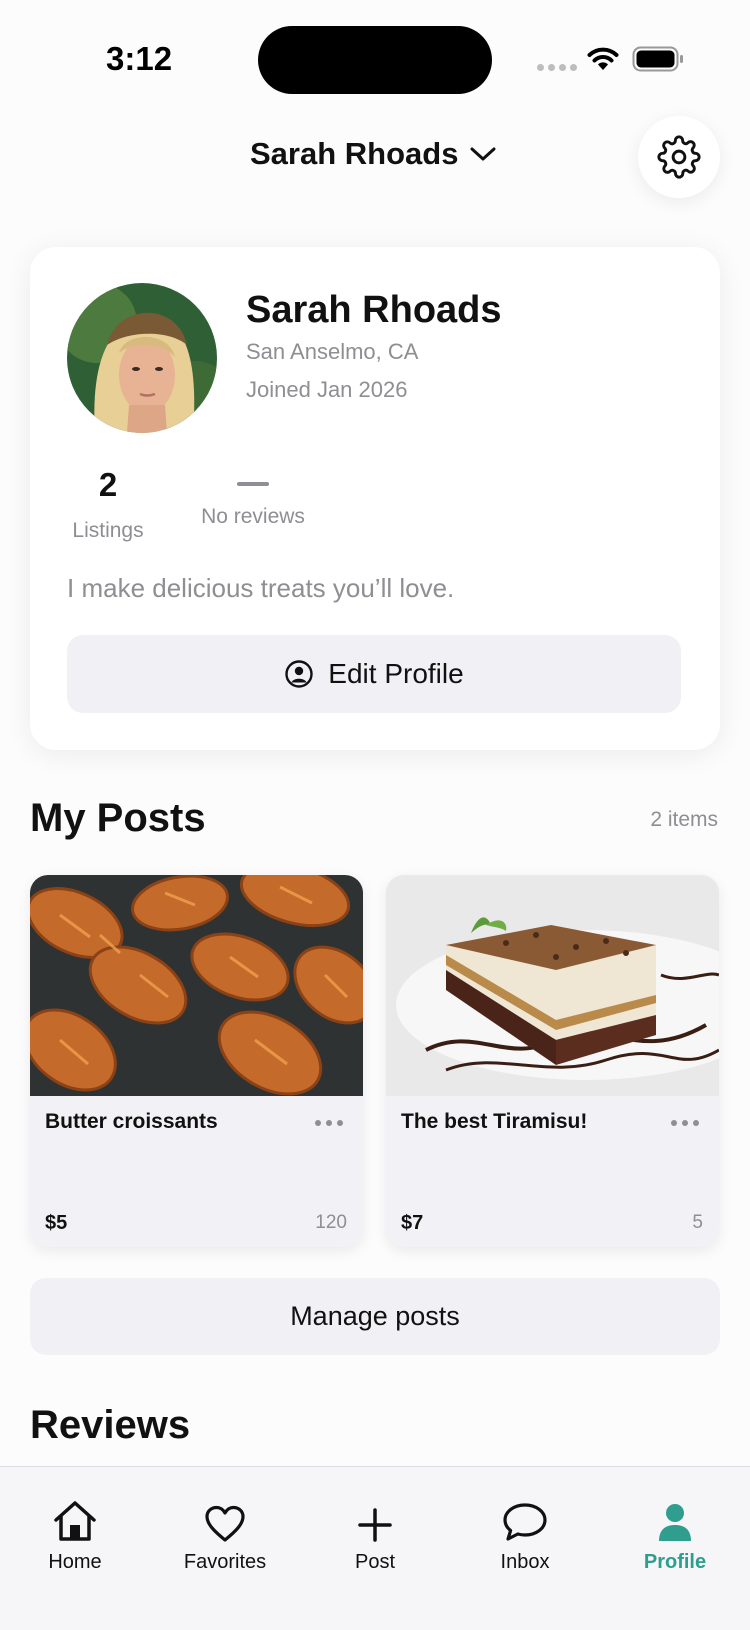  Describe the element at coordinates (375, 60) in the screenshot. I see `dynamic-island` at that location.